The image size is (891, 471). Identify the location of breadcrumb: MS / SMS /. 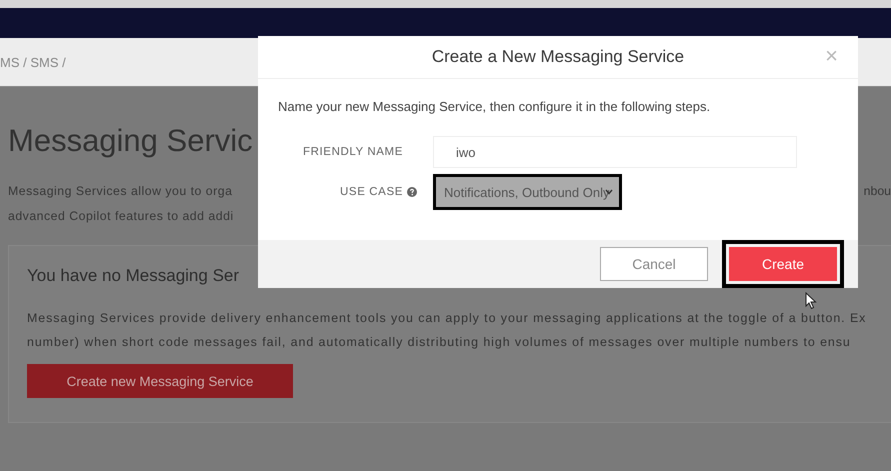
(33, 62).